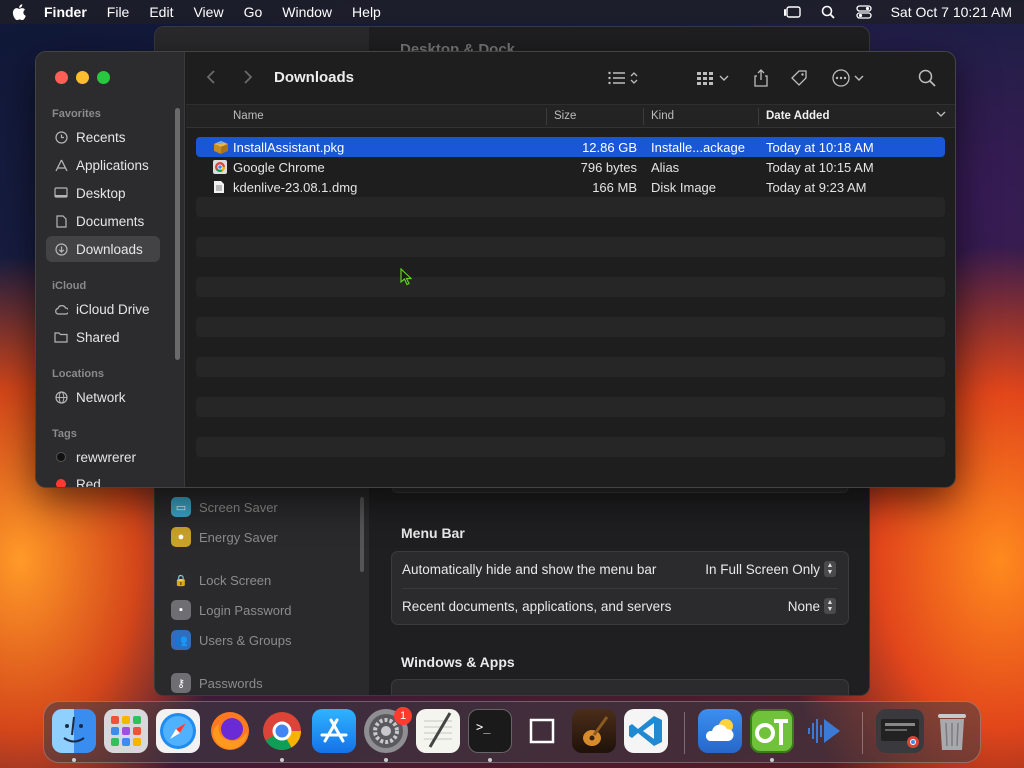  What do you see at coordinates (61, 165) in the screenshot?
I see `applications-icon` at bounding box center [61, 165].